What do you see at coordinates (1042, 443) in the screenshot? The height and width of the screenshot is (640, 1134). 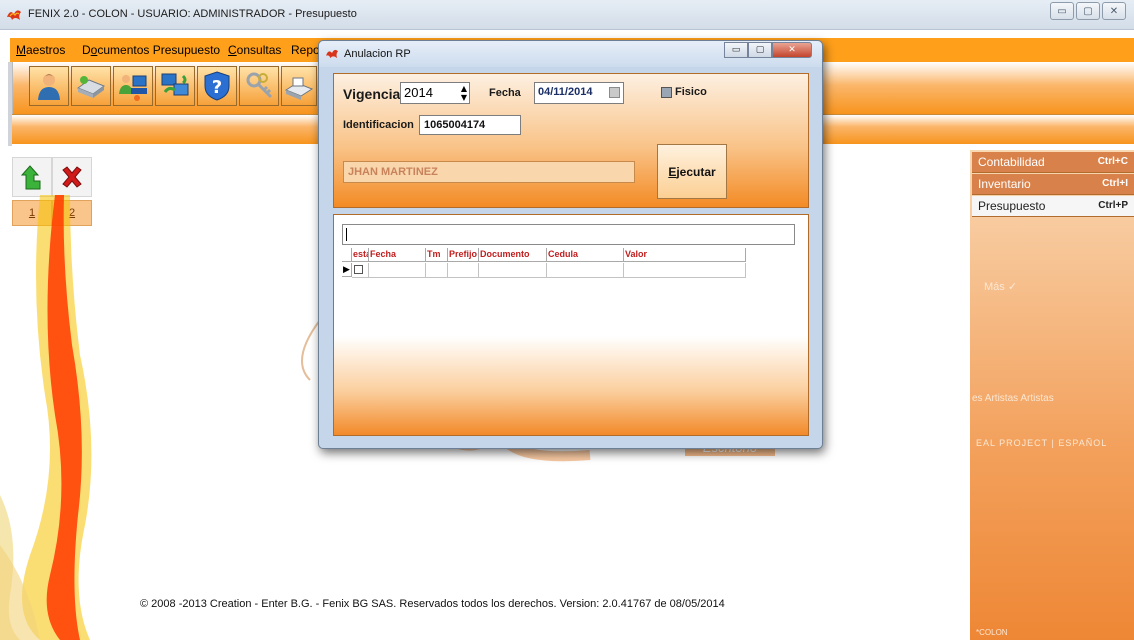 I see `ghost-banner-text: EAL PROJECT | ESPAÑOL` at bounding box center [1042, 443].